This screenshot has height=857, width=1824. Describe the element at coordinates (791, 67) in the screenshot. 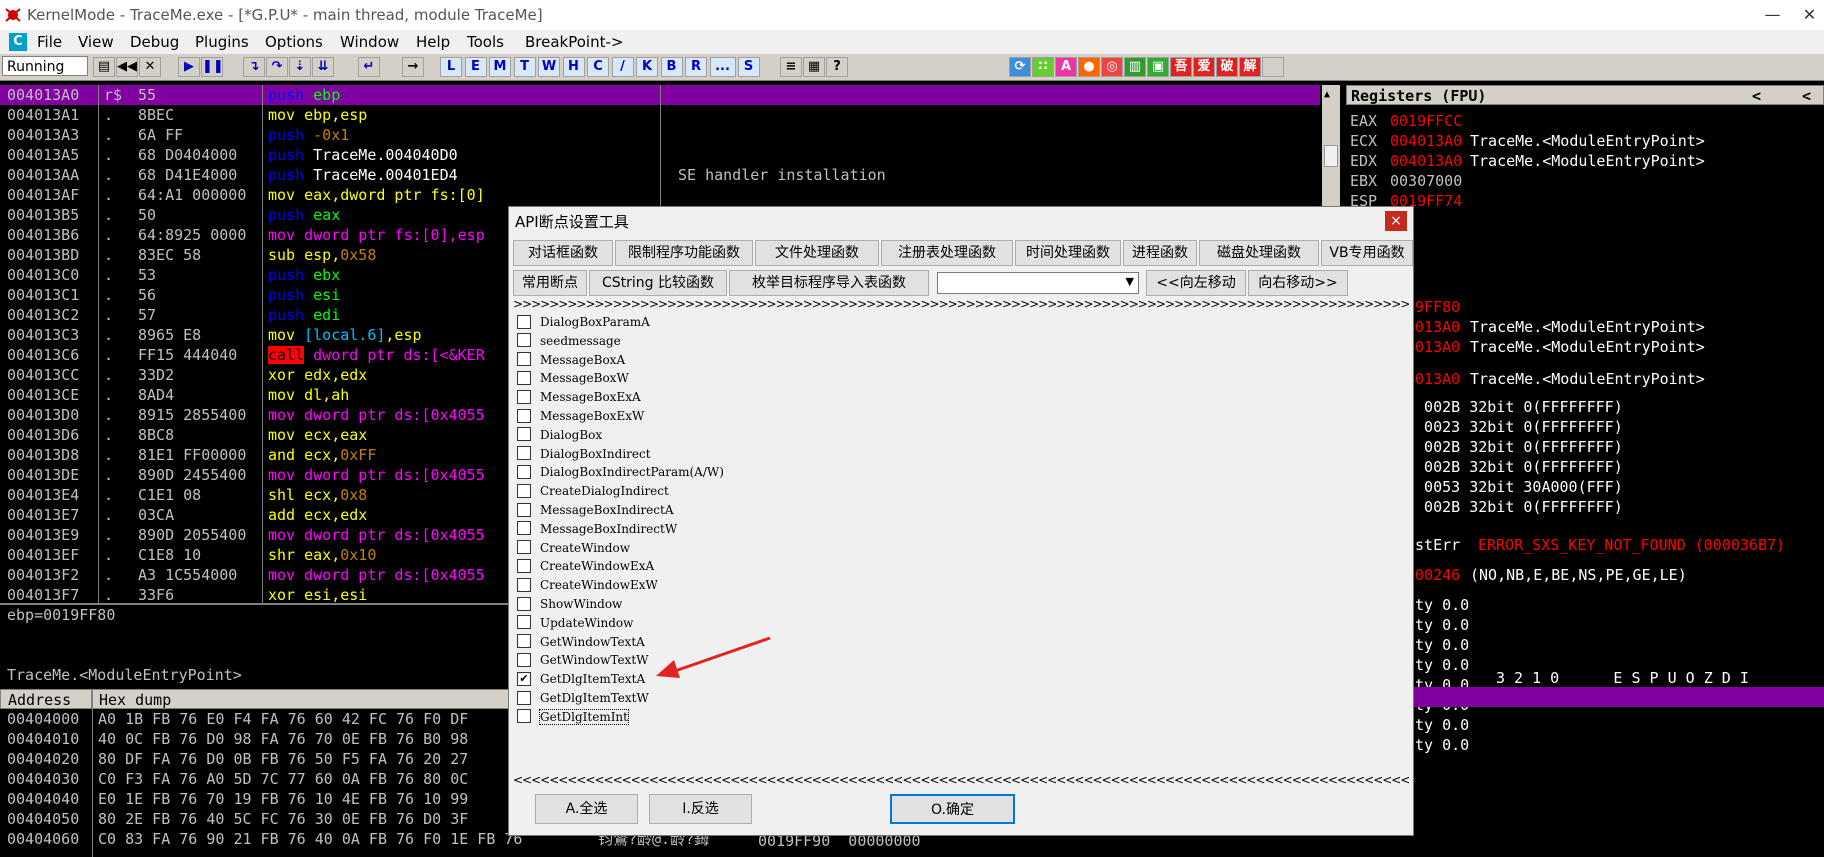

I see `list-icon: ≡` at that location.